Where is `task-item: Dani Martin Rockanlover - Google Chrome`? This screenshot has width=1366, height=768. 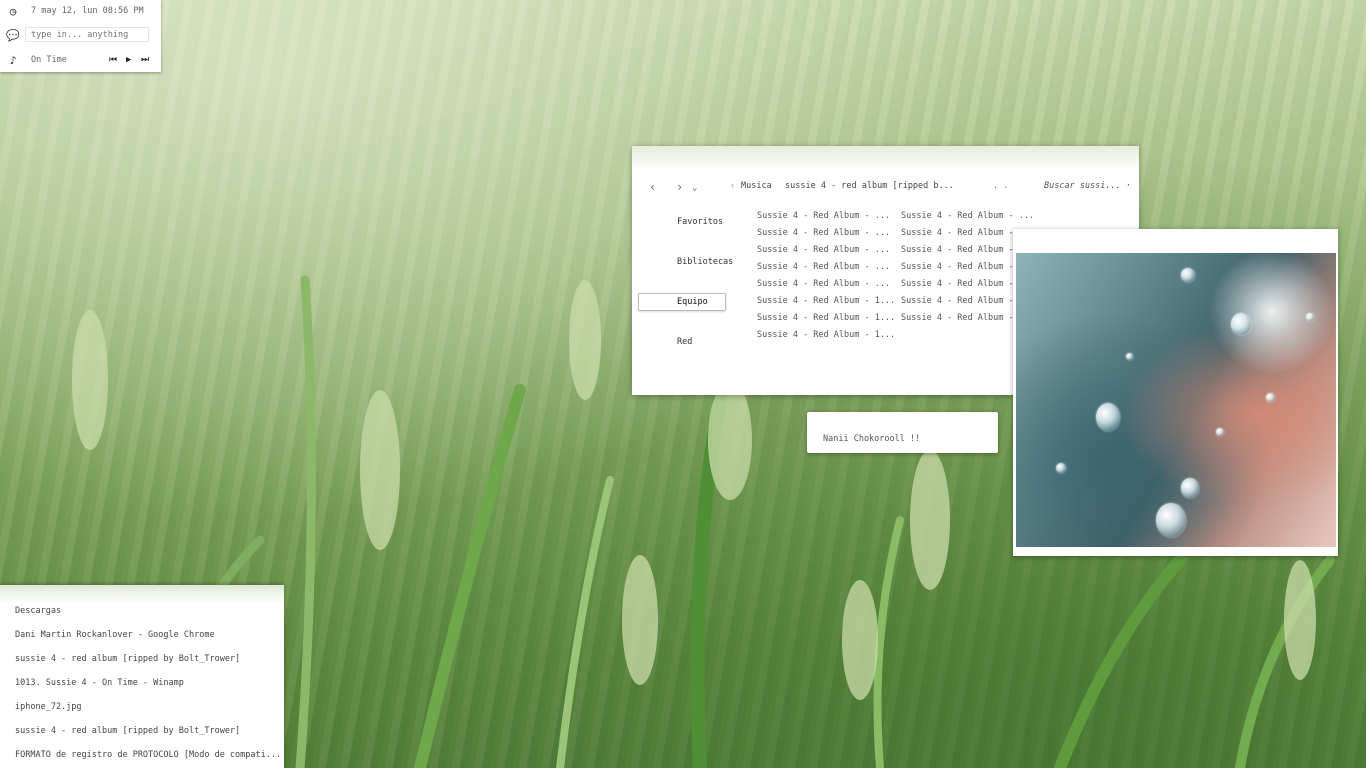 task-item: Dani Martin Rockanlover - Google Chrome is located at coordinates (115, 635).